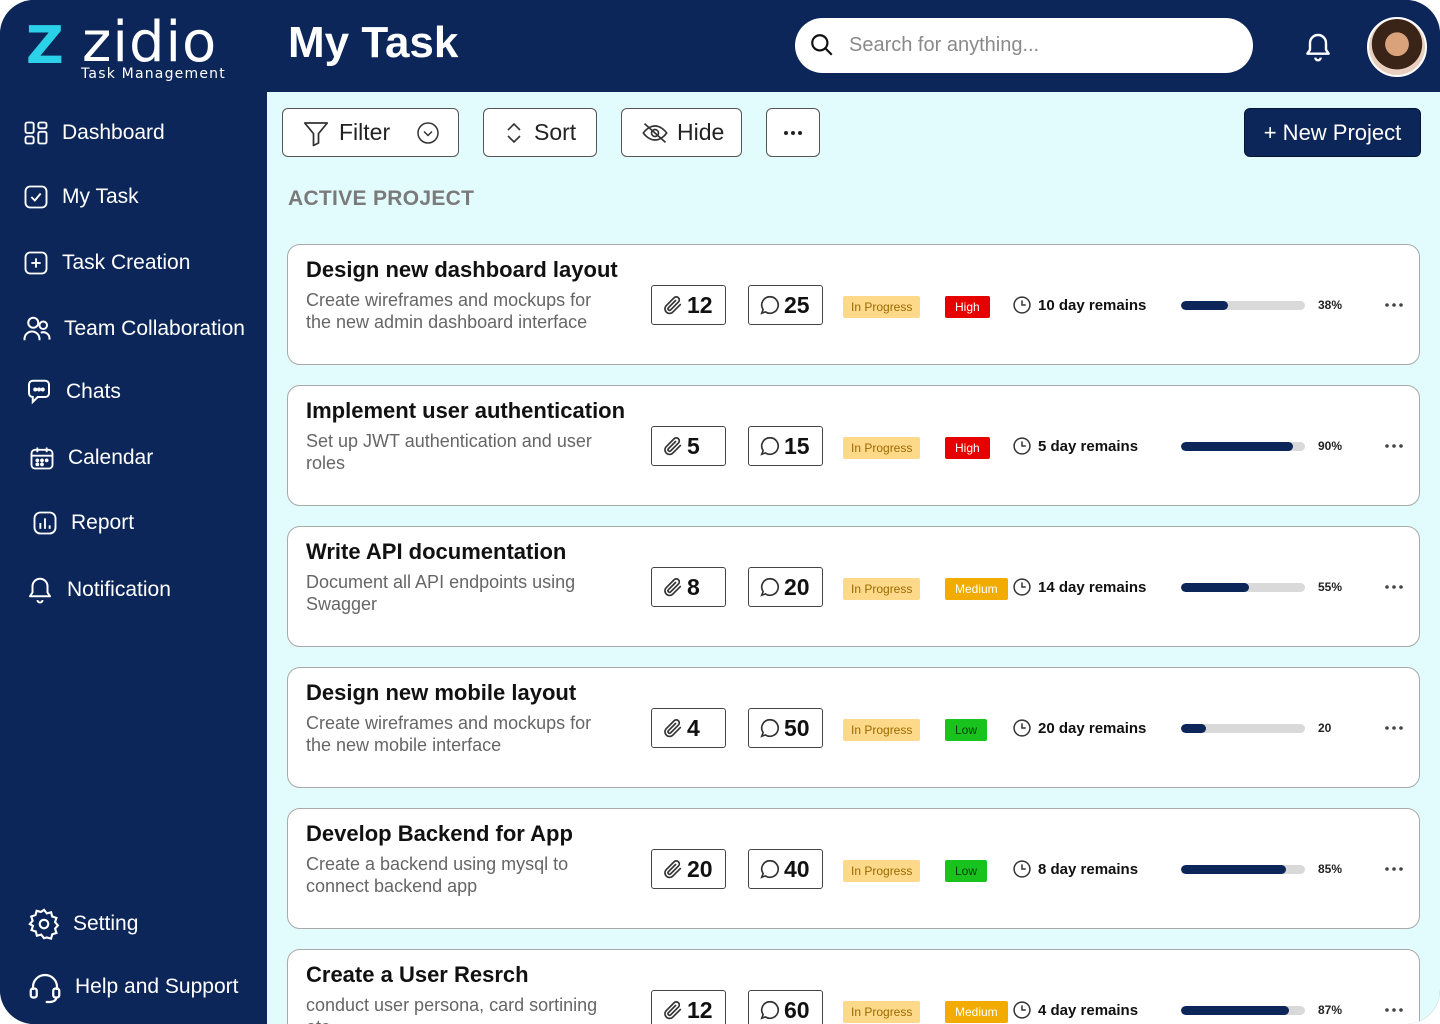 The image size is (1440, 1024). What do you see at coordinates (466, 410) in the screenshot?
I see `project-title: Implement user authentication` at bounding box center [466, 410].